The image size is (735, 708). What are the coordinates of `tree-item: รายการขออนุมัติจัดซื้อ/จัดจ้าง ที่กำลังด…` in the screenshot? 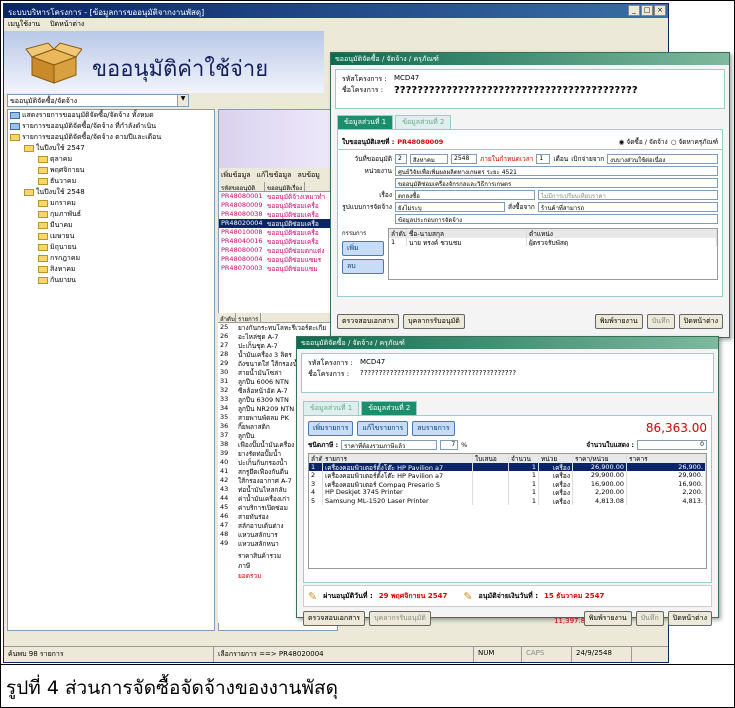 It's located at (111, 126).